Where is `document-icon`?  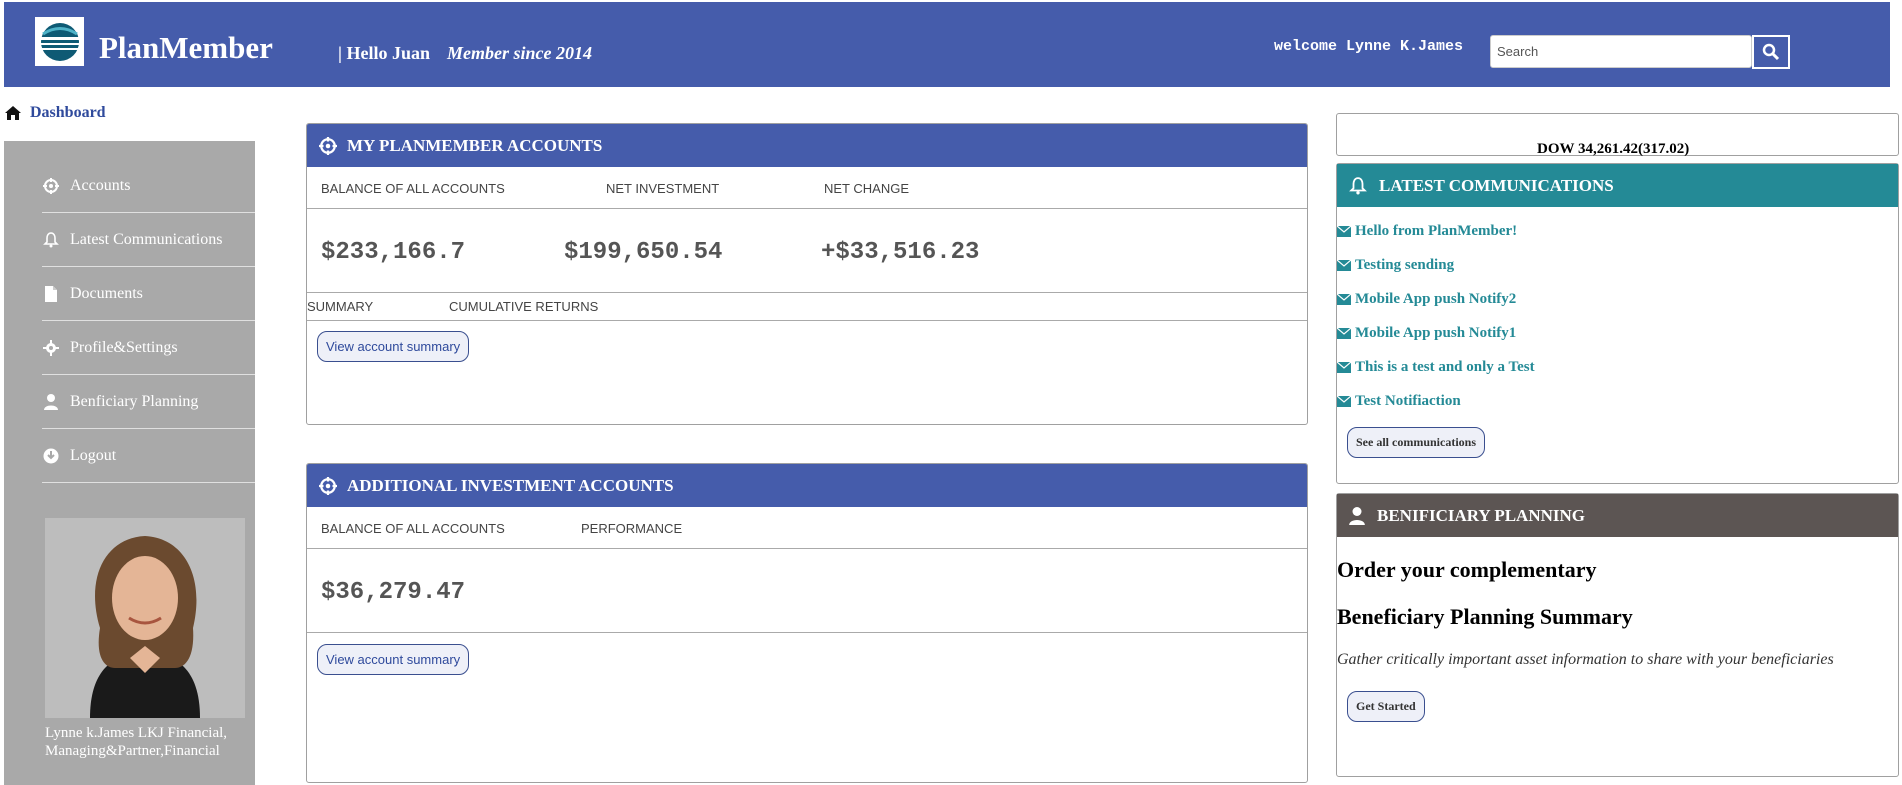
document-icon is located at coordinates (51, 293).